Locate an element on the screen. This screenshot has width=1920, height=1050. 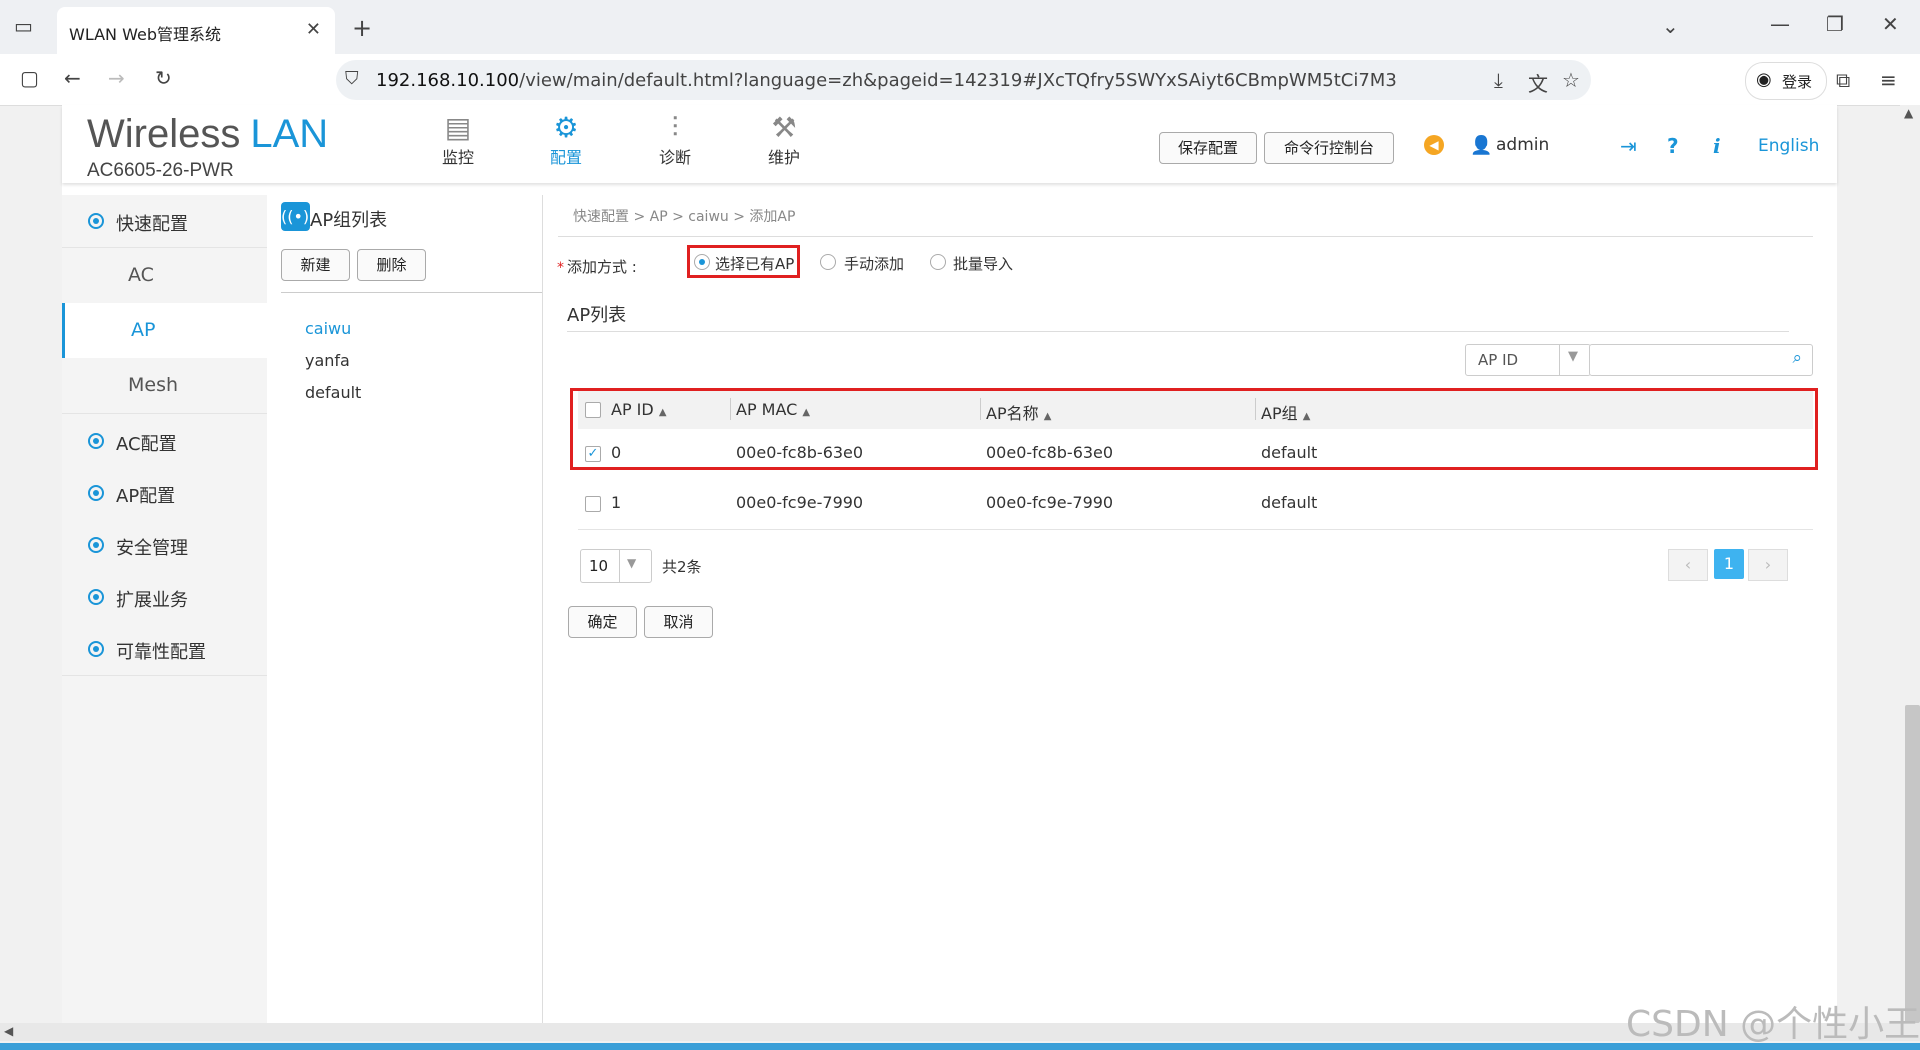
group-item: caiwu is located at coordinates (328, 328).